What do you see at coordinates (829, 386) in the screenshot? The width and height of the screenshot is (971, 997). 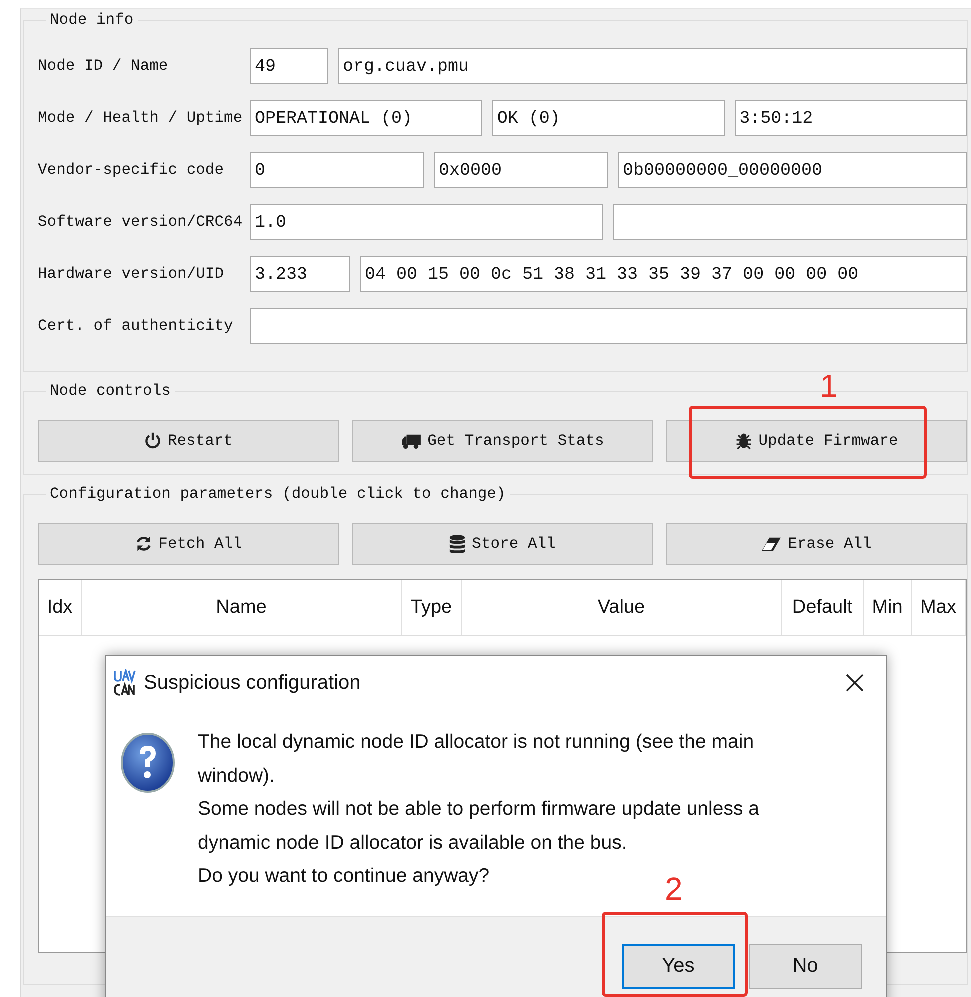 I see `step-number: 1` at bounding box center [829, 386].